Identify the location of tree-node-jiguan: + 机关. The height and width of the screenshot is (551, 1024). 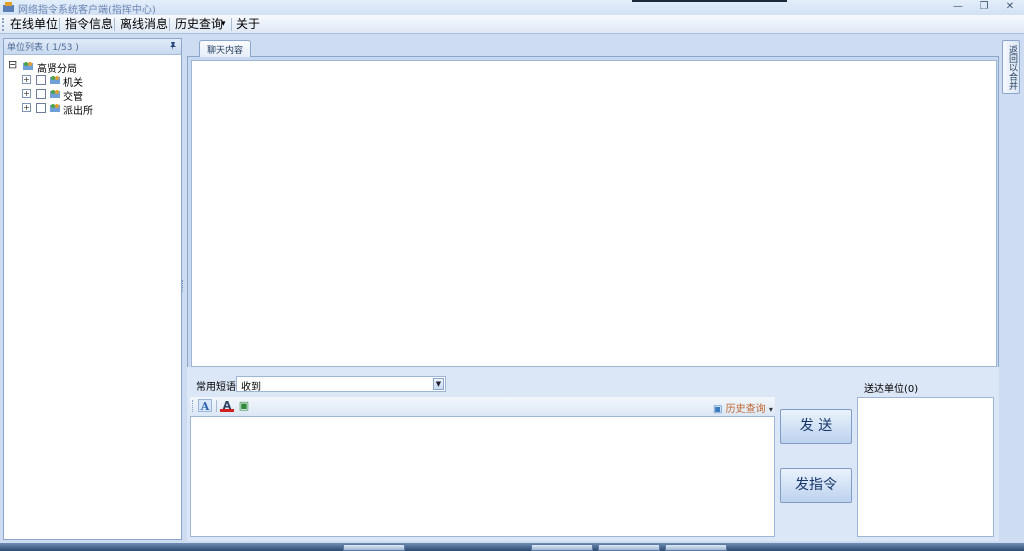
(97, 81).